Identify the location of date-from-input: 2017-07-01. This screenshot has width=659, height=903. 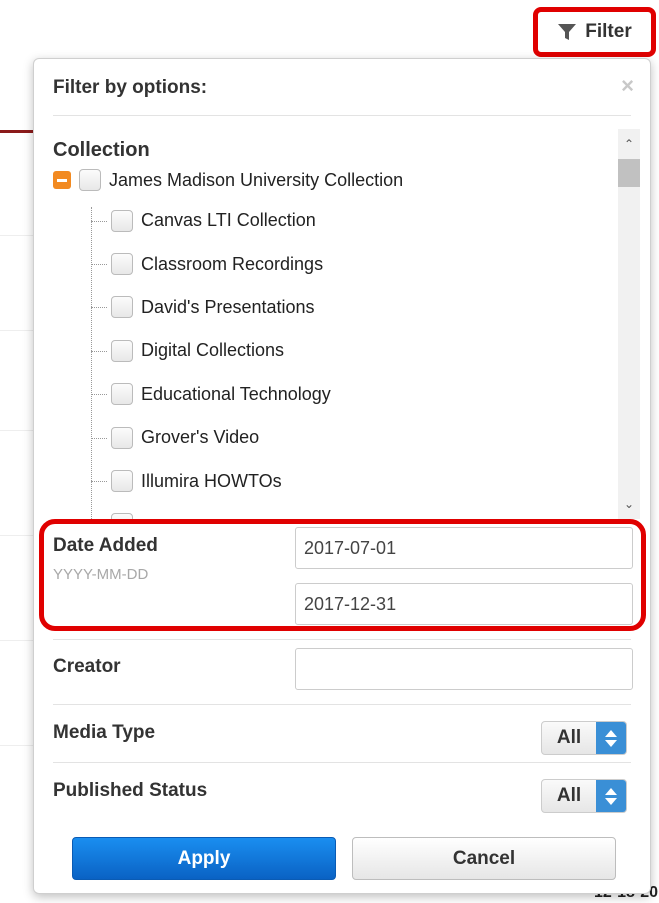
(464, 548).